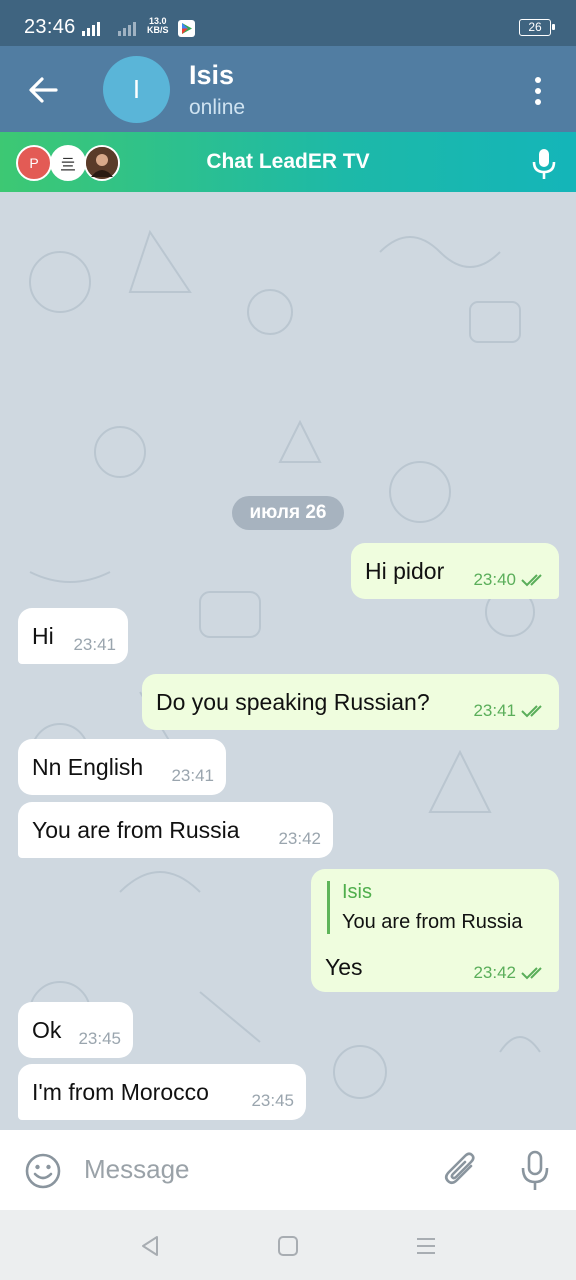 Image resolution: width=576 pixels, height=1280 pixels. I want to click on chat-header: I Isis online, so click(288, 90).